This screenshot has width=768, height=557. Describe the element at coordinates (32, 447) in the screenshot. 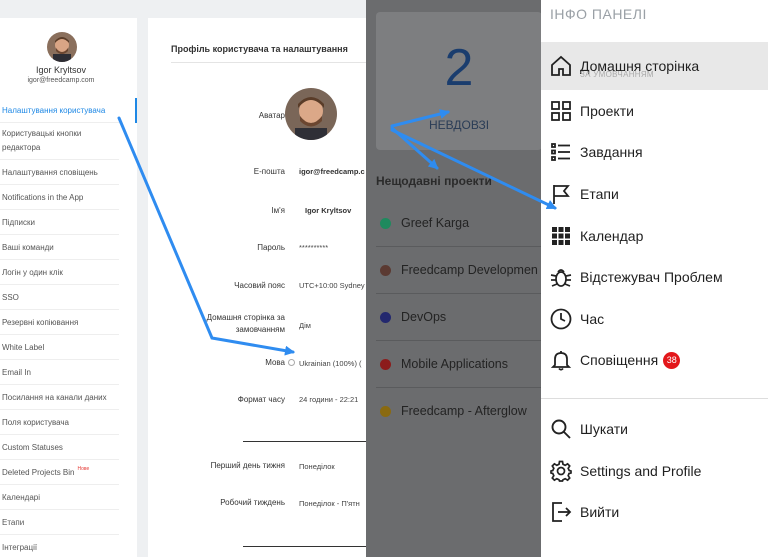

I see `settings-menu-label: Custom Statuses` at that location.